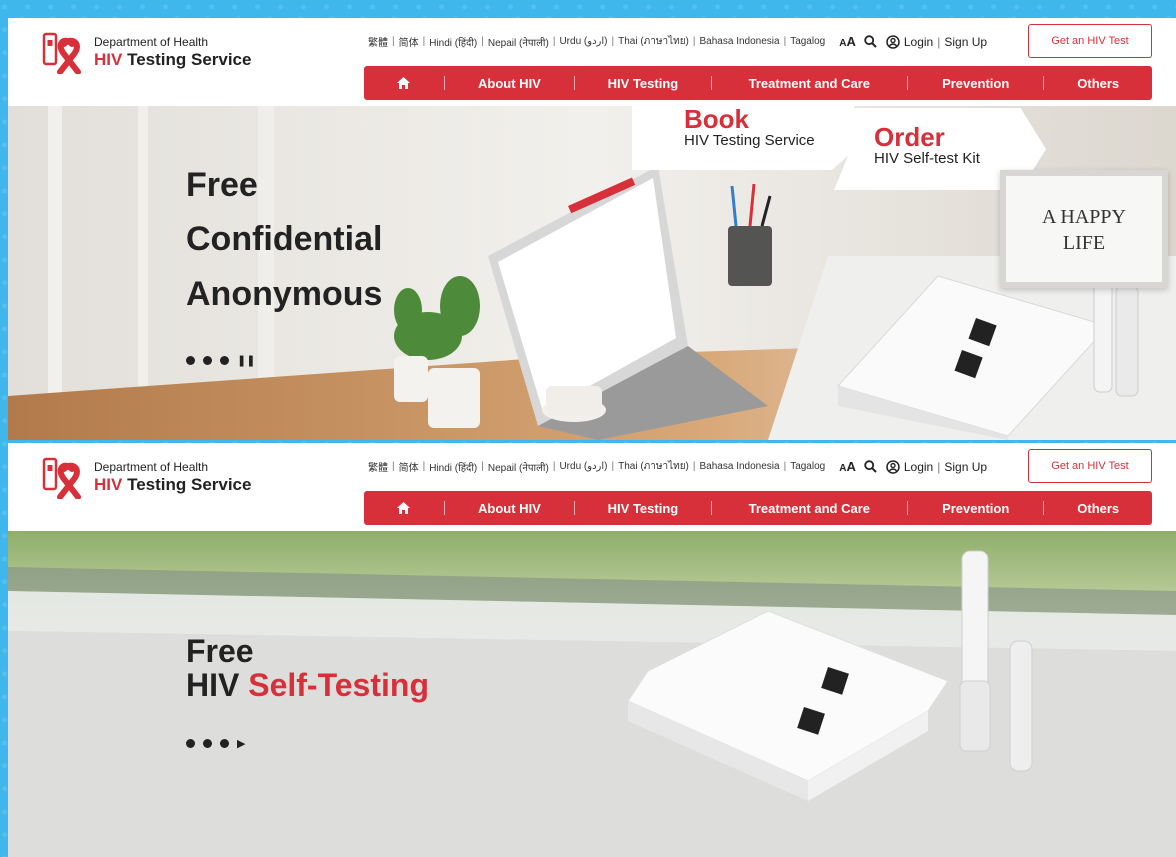 Image resolution: width=1176 pixels, height=857 pixels. What do you see at coordinates (909, 137) in the screenshot?
I see `order-label: Order` at bounding box center [909, 137].